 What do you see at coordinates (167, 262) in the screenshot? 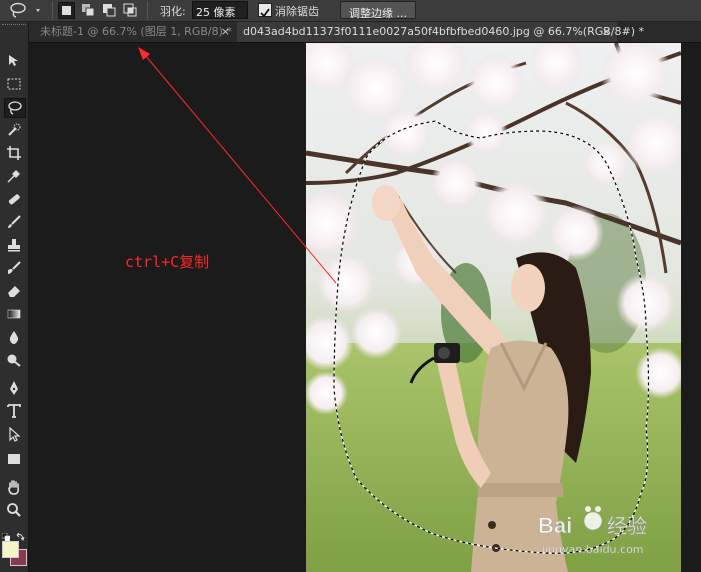
I see `annotation-text: ctrl+C复制` at bounding box center [167, 262].